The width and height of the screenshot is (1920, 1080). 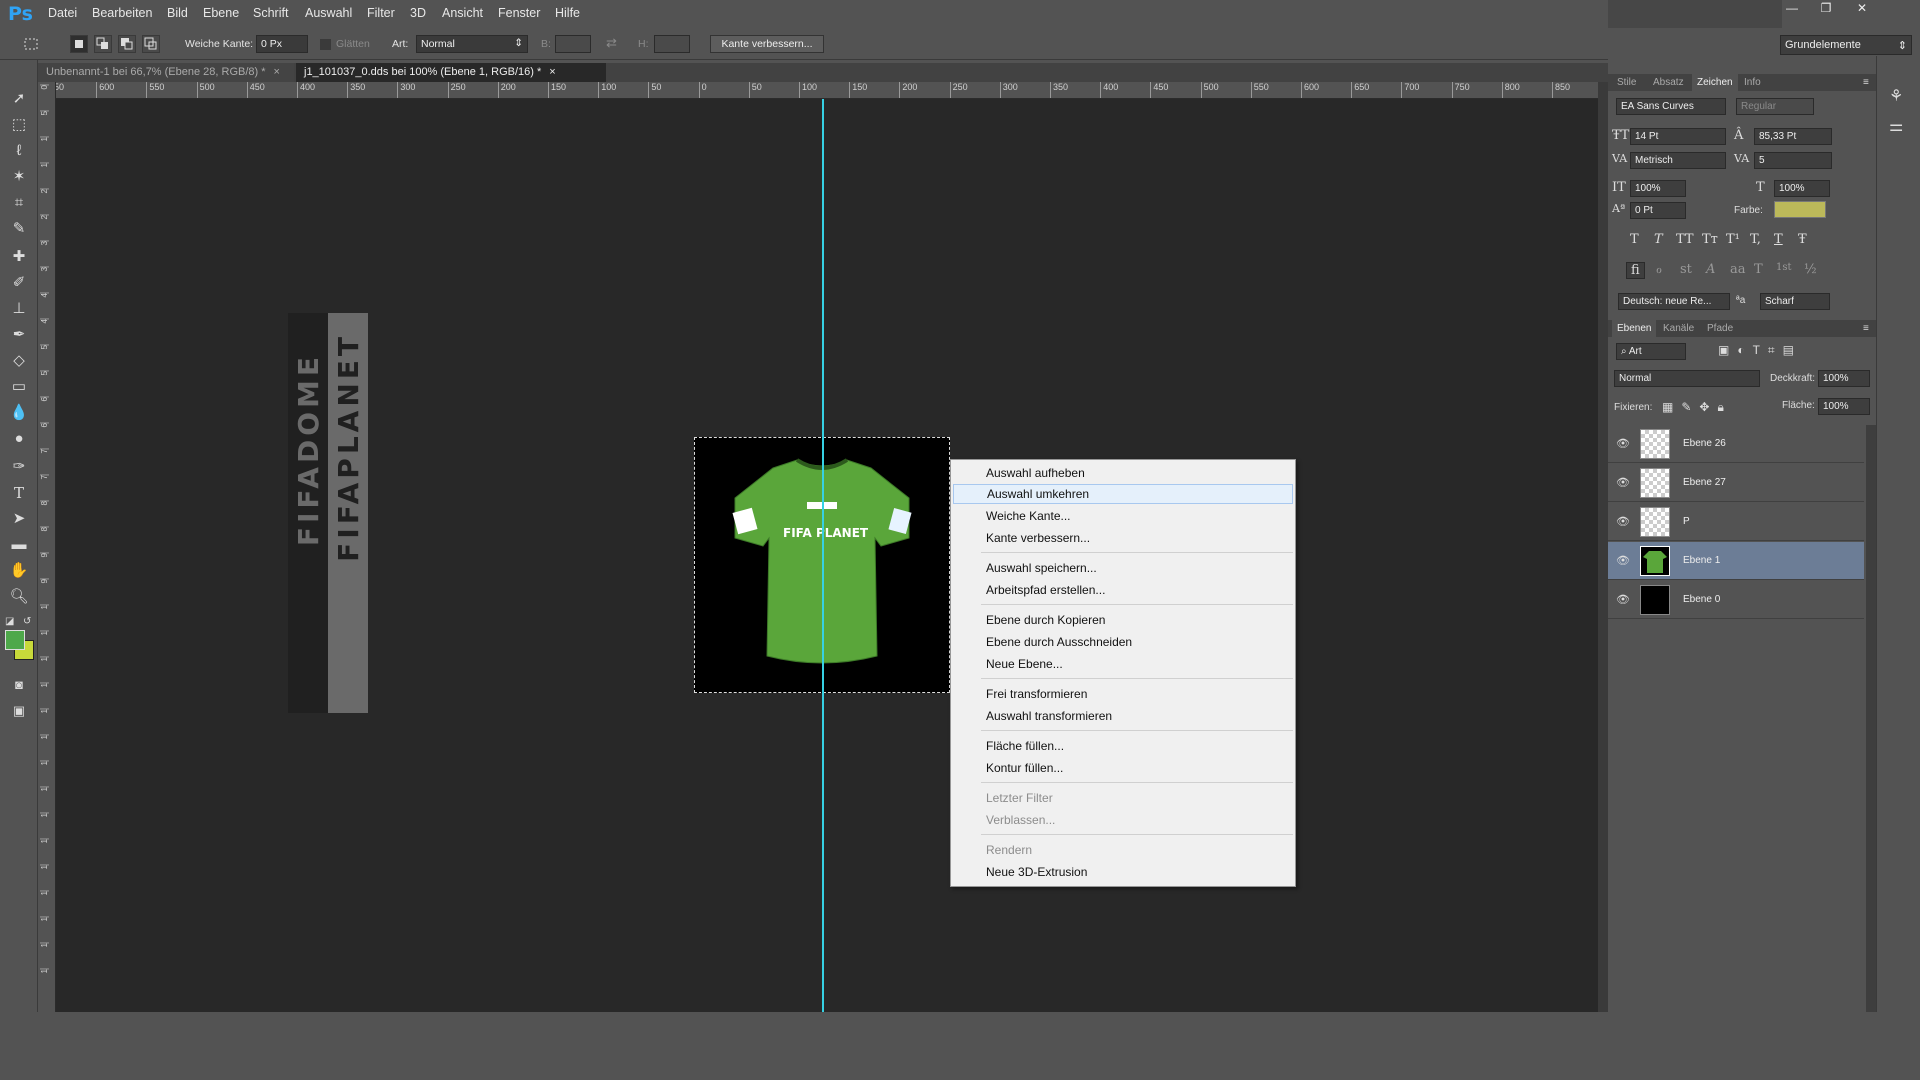 What do you see at coordinates (79, 44) in the screenshot?
I see `new-selection-icon` at bounding box center [79, 44].